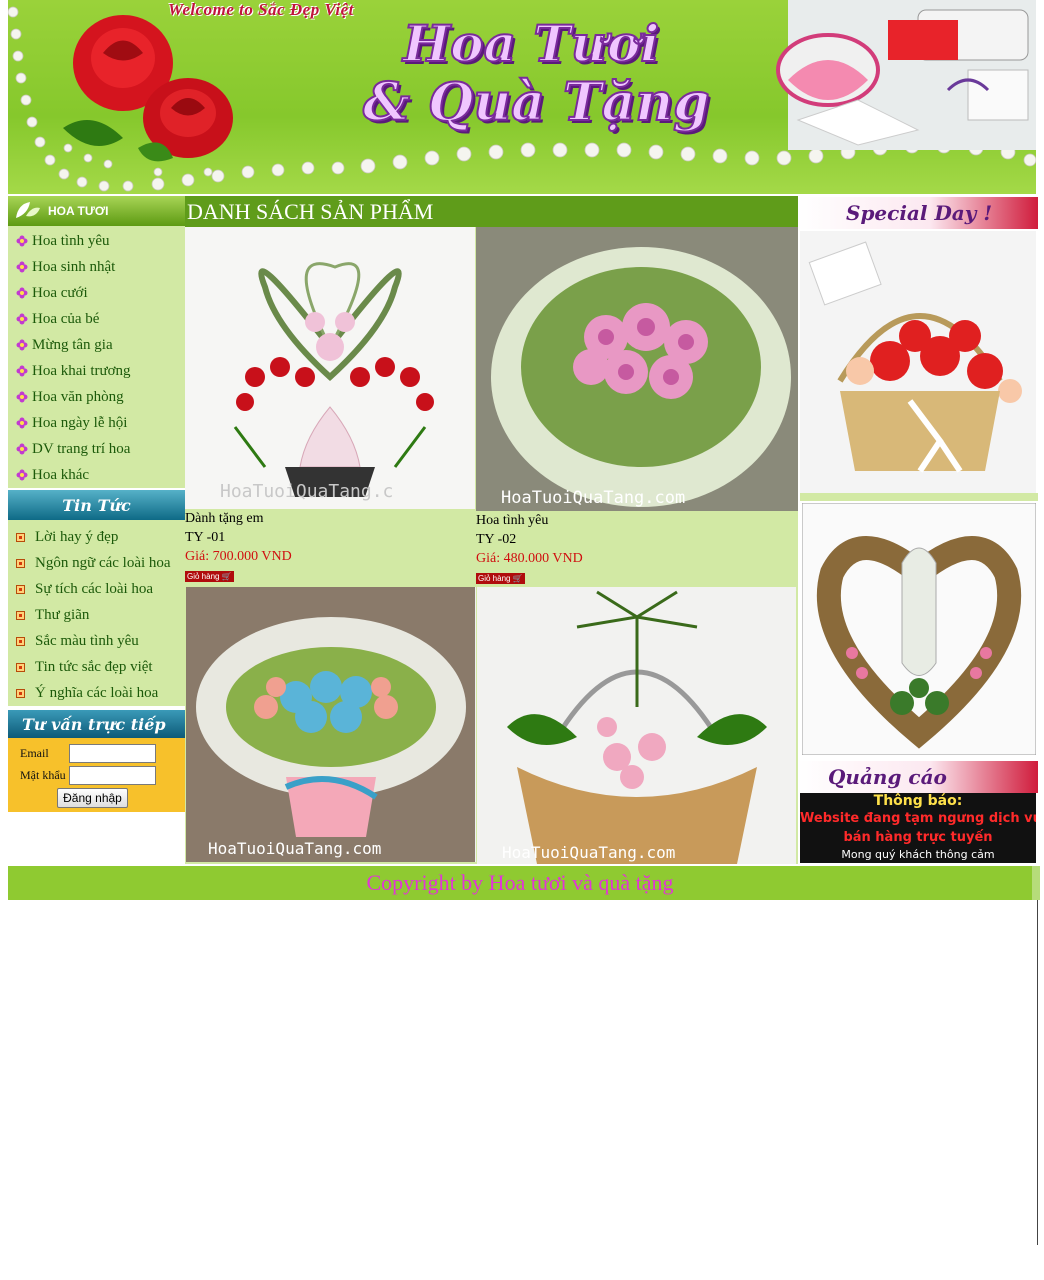 This screenshot has width=1044, height=1280. I want to click on news-item: Sự tích các loài hoa, so click(96, 589).